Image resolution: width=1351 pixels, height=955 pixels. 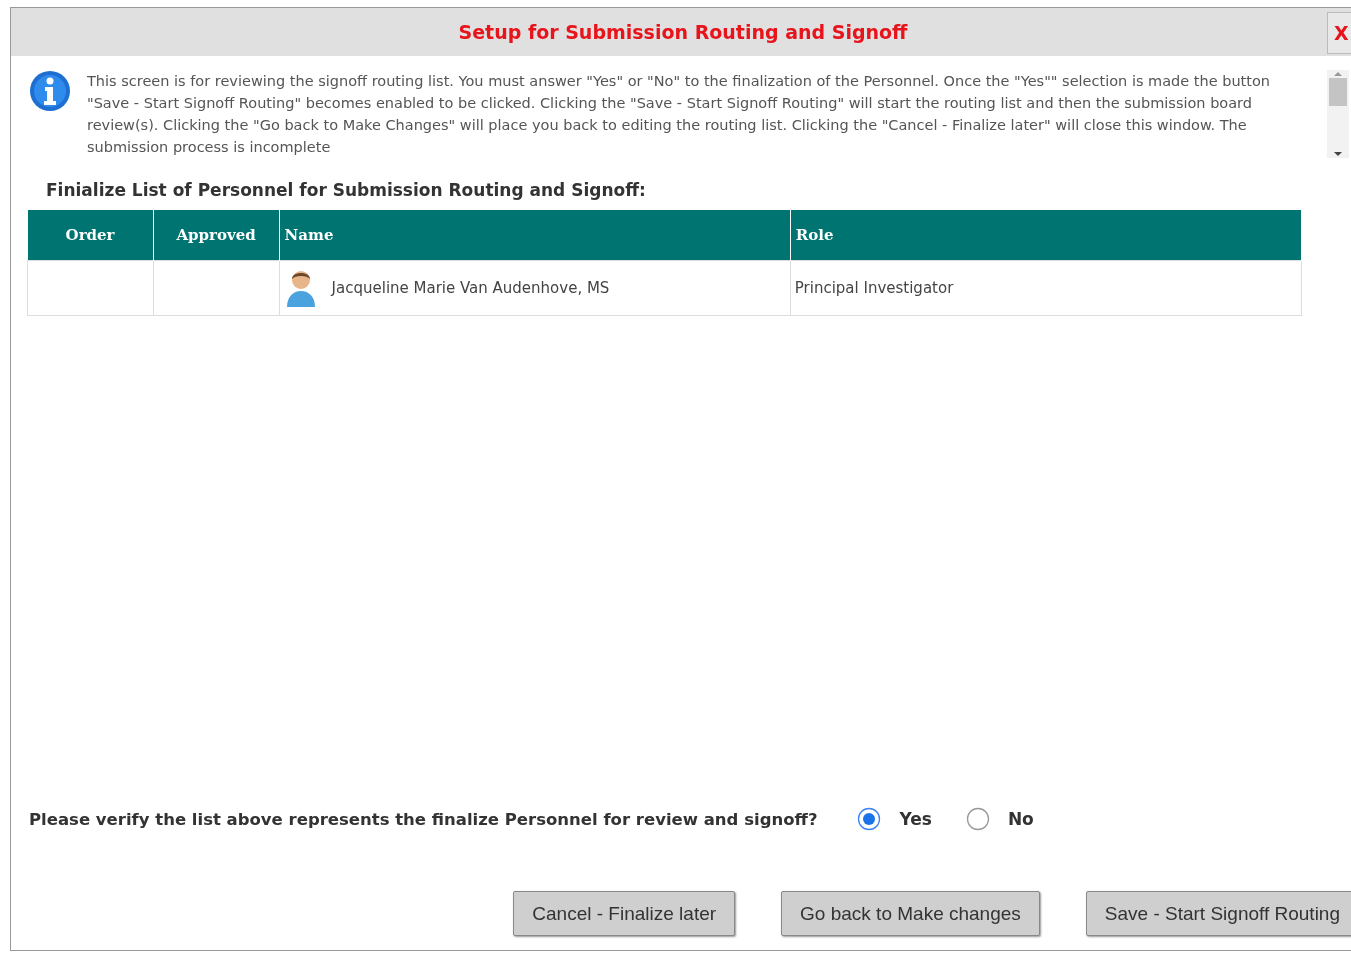 What do you see at coordinates (423, 819) in the screenshot?
I see `question-text: Please verify the list above represents the finalize Personnel for review and signoff?` at bounding box center [423, 819].